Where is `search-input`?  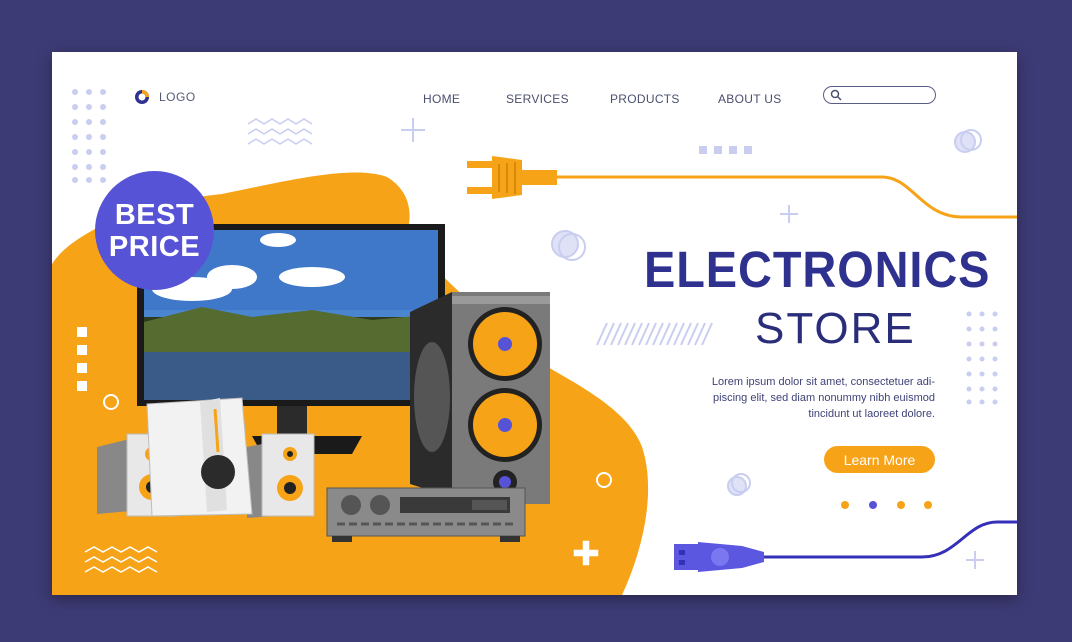
search-input is located at coordinates (888, 94).